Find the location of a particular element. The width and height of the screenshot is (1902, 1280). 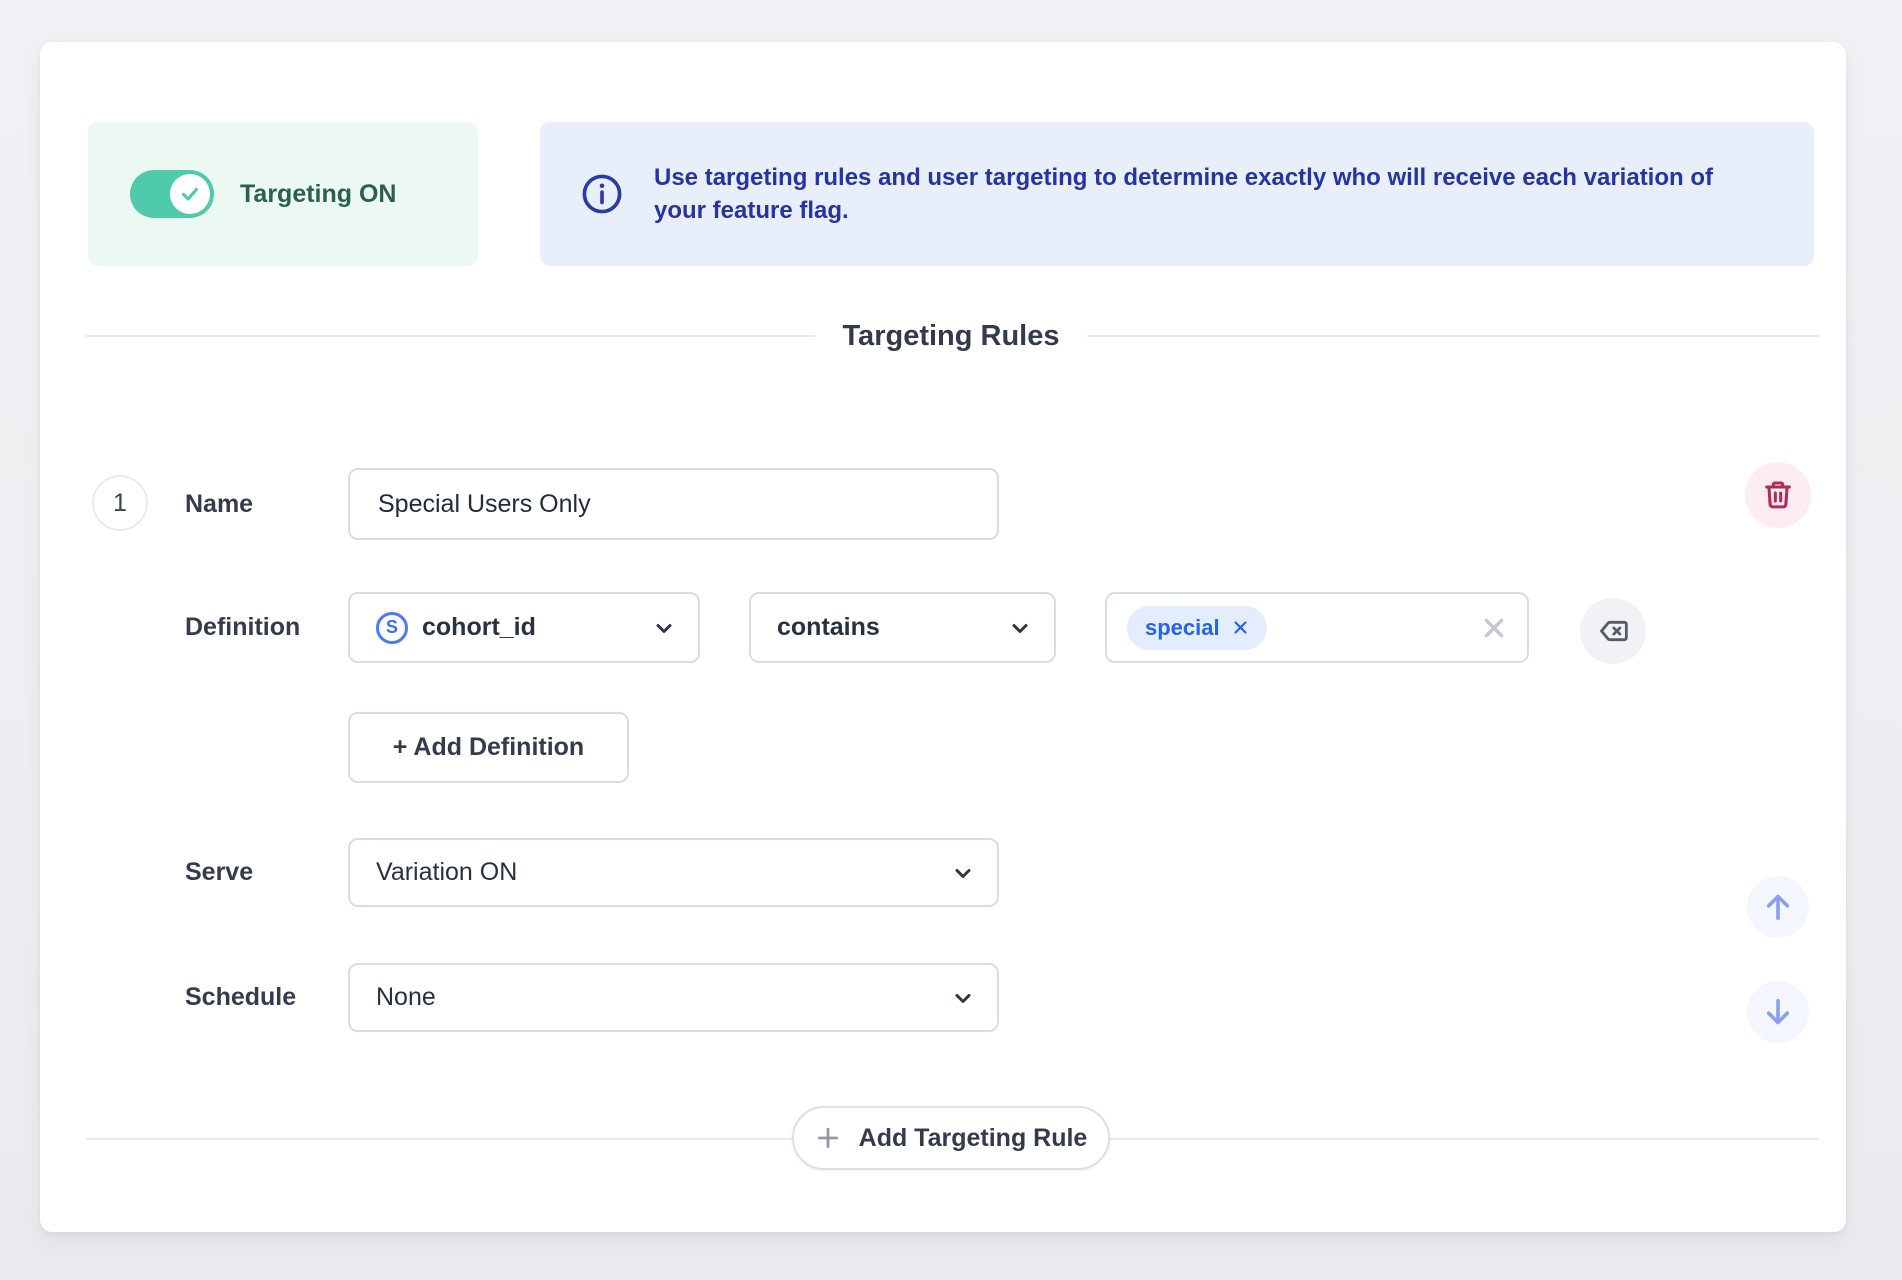

targeting-status-panel: Targeting ON is located at coordinates (283, 194).